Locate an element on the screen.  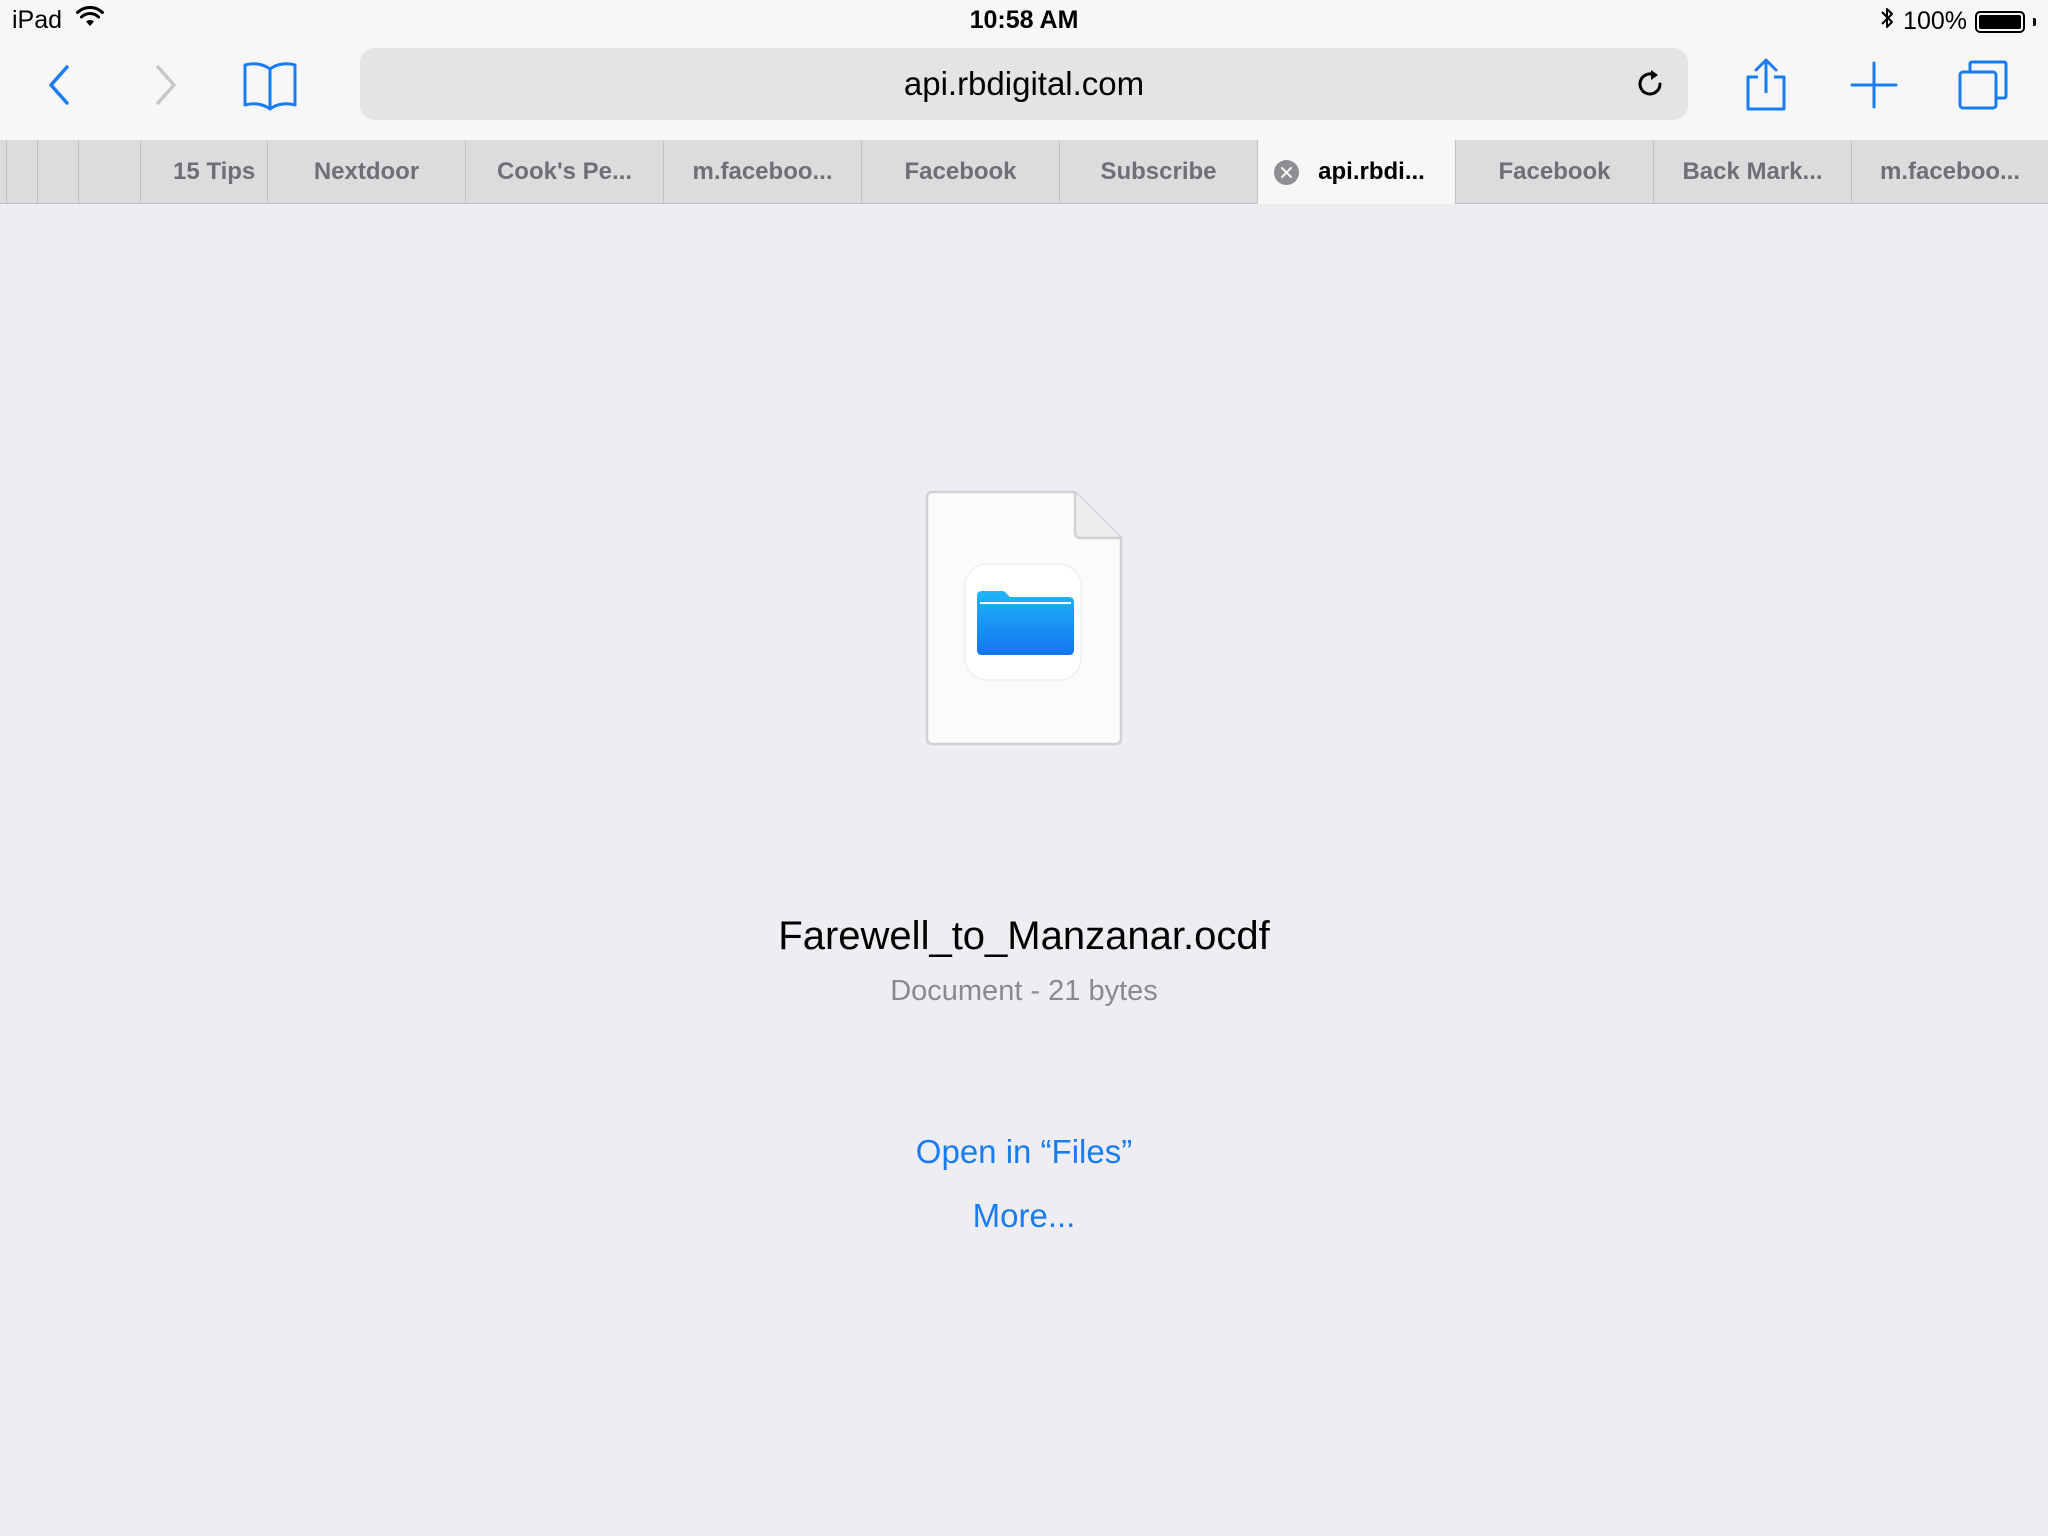
new-tab-button is located at coordinates (1874, 85).